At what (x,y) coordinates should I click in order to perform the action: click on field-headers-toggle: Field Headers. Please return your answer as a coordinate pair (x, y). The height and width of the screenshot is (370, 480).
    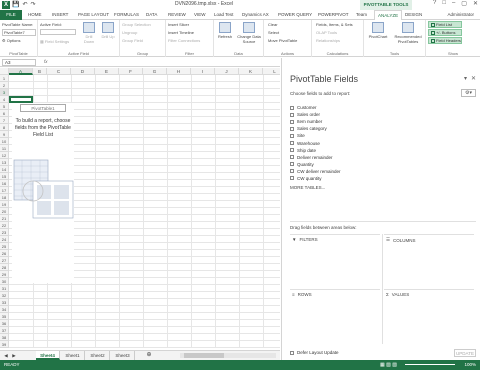
    Looking at the image, I should click on (445, 40).